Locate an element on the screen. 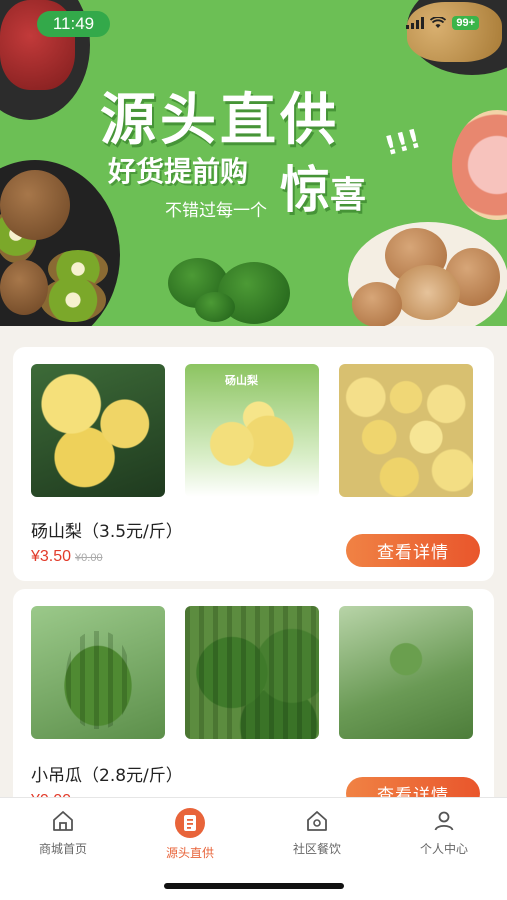  price-row: ¥3.50 ¥0.00 is located at coordinates (67, 557).